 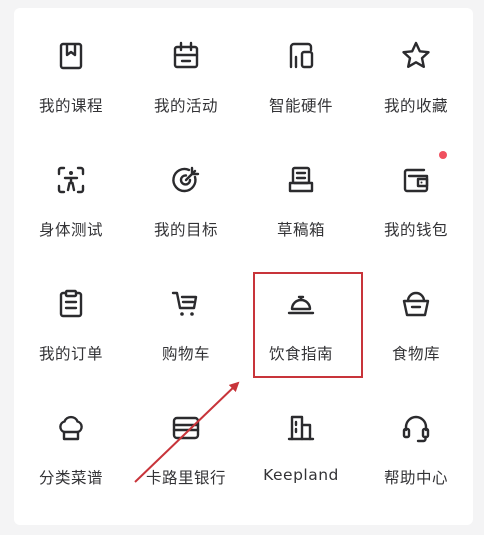 I want to click on building-icon, so click(x=301, y=428).